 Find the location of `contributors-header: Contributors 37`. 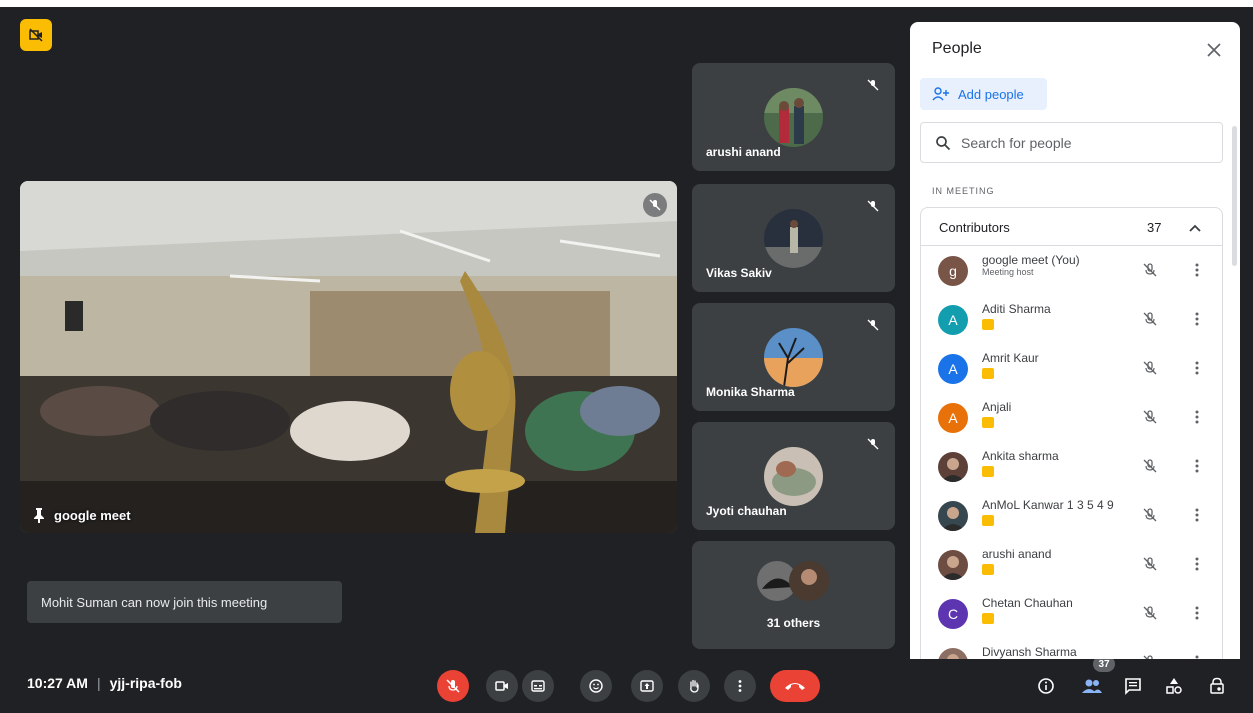

contributors-header: Contributors 37 is located at coordinates (1071, 227).